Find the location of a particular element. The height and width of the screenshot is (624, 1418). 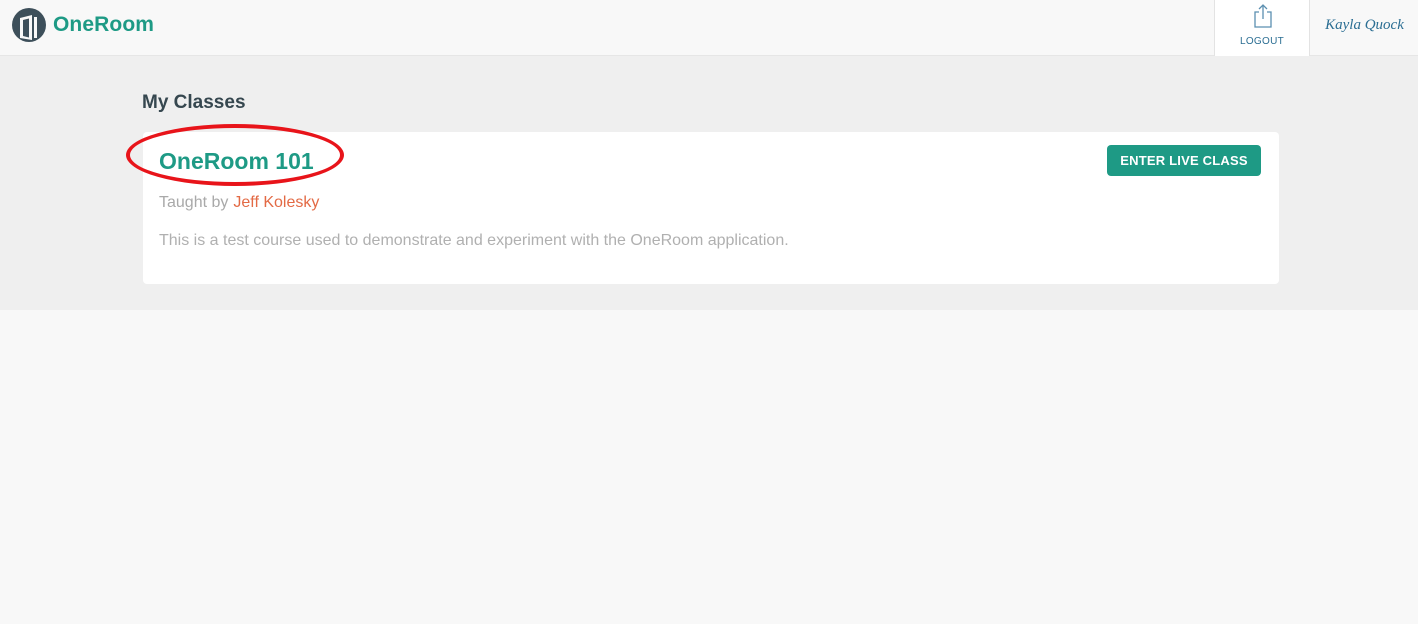

top-navbar: OneRoom LOGOUT Kayla Quock is located at coordinates (709, 28).